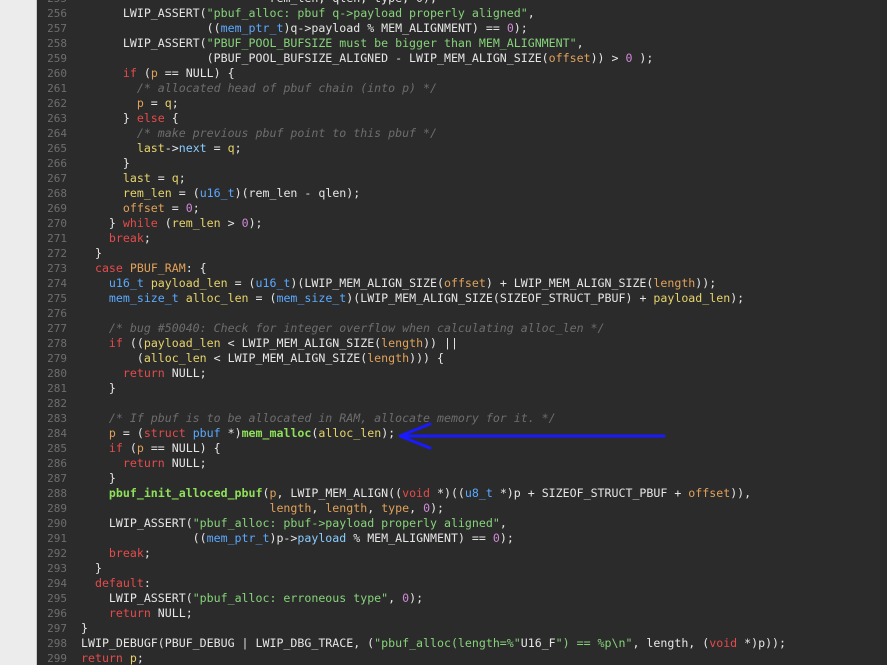 This screenshot has width=887, height=665. What do you see at coordinates (144, 463) in the screenshot?
I see `code-text: return NULL;` at bounding box center [144, 463].